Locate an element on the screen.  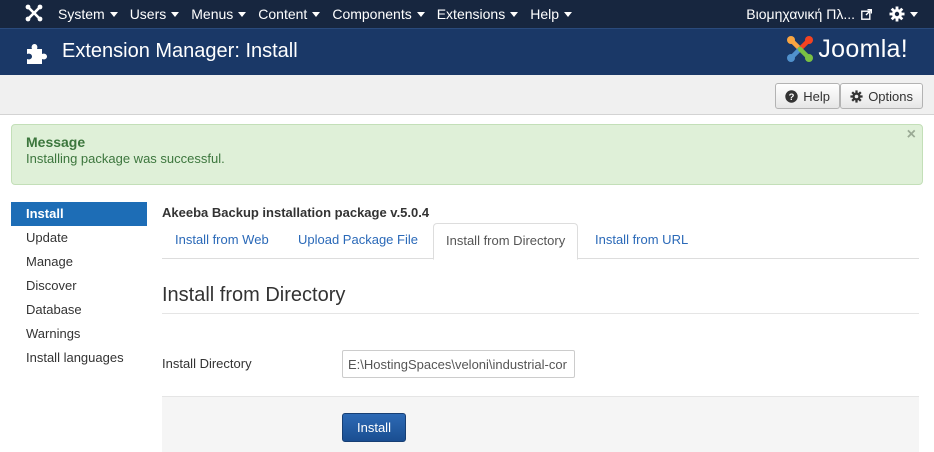
tab-install-from-directory: Install from Directory is located at coordinates (506, 241).